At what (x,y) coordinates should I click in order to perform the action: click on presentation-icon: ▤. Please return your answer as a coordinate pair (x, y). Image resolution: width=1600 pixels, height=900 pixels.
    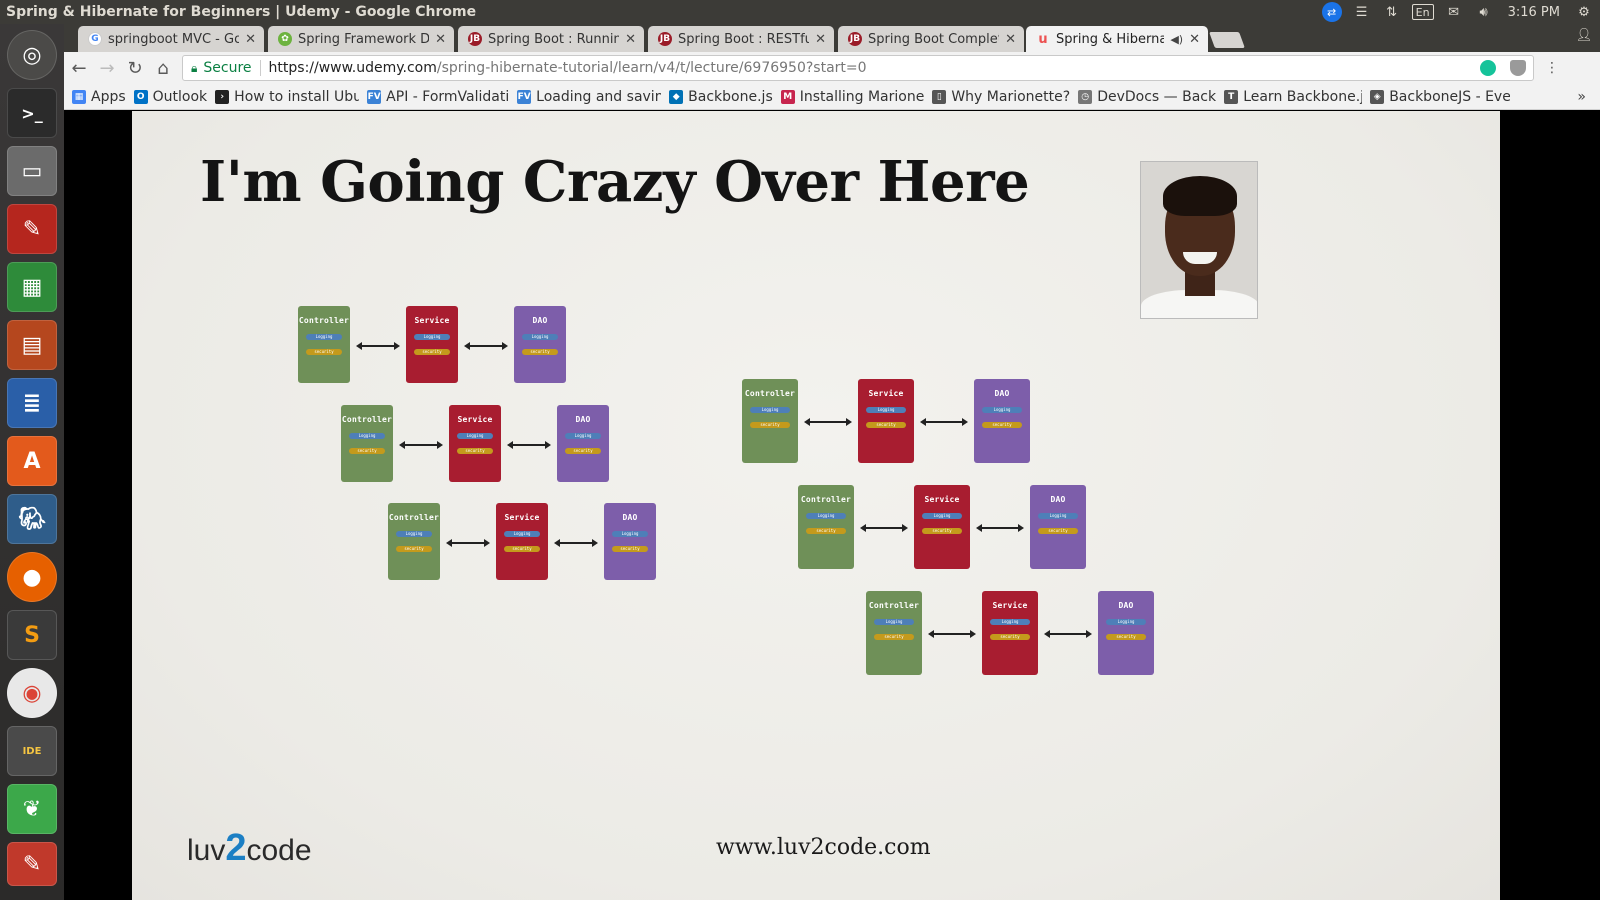
    Looking at the image, I should click on (32, 345).